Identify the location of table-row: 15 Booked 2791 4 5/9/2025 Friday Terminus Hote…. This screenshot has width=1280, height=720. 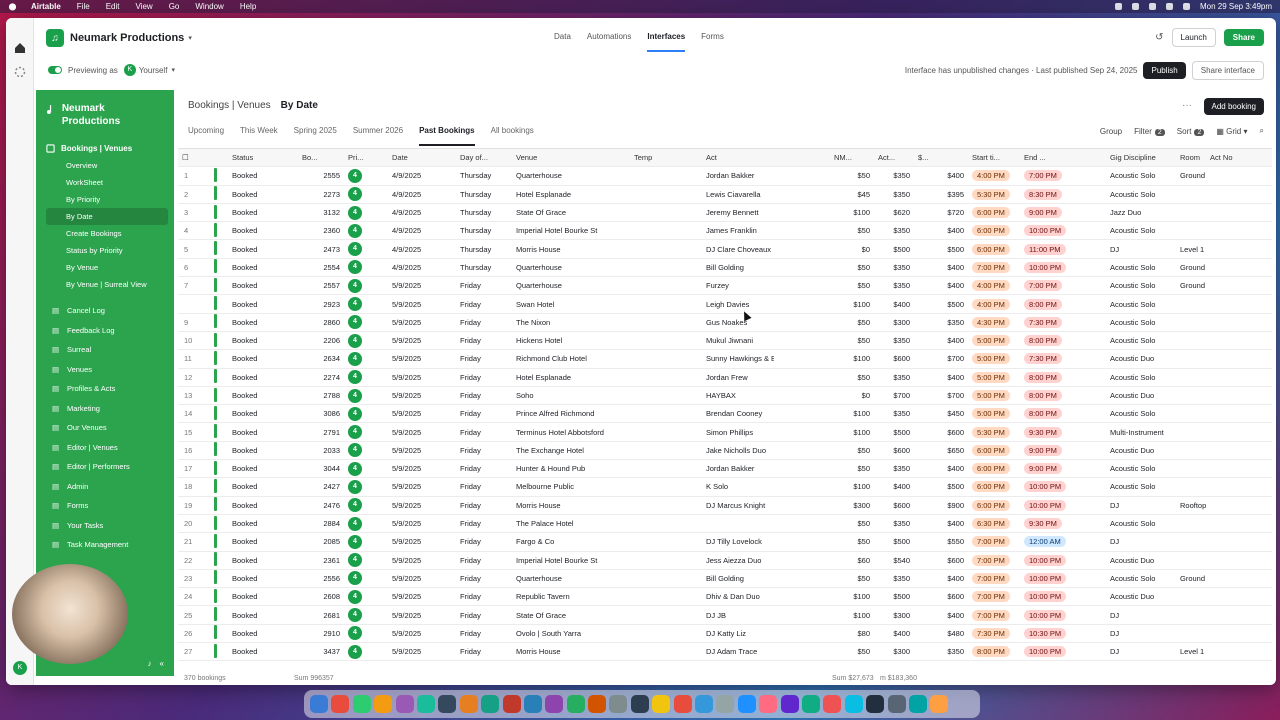
(725, 432).